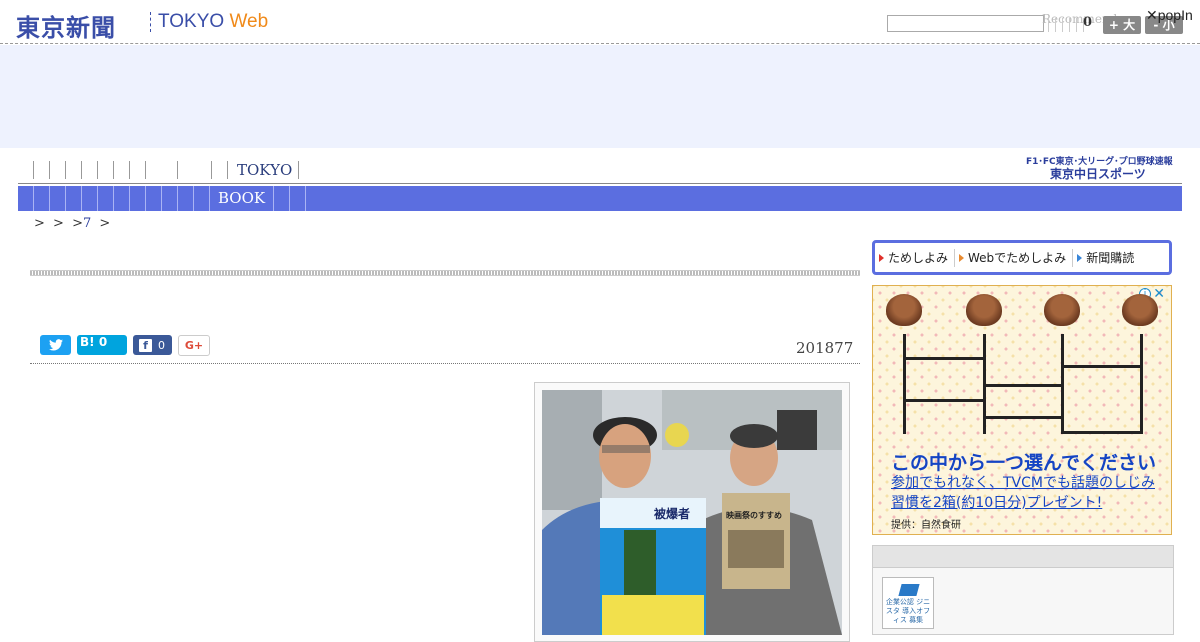  Describe the element at coordinates (145, 345) in the screenshot. I see `facebook-icon: f` at that location.